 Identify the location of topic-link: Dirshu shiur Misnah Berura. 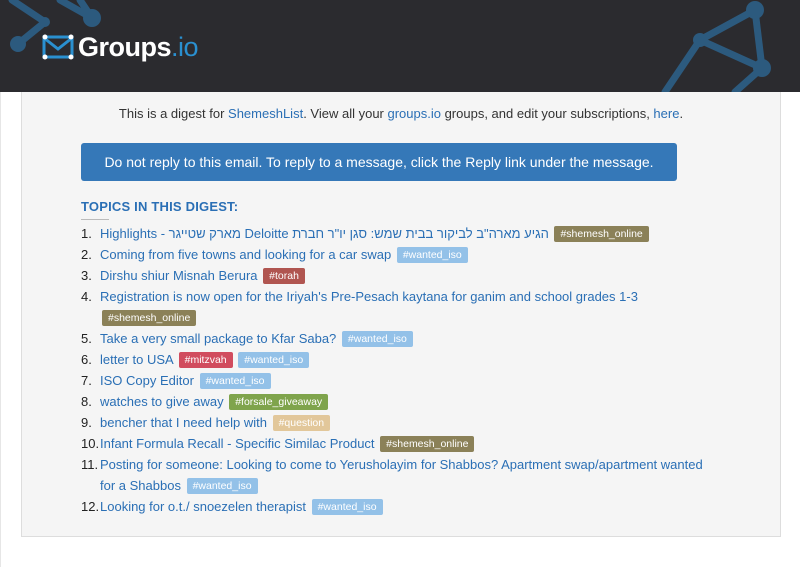
(179, 275).